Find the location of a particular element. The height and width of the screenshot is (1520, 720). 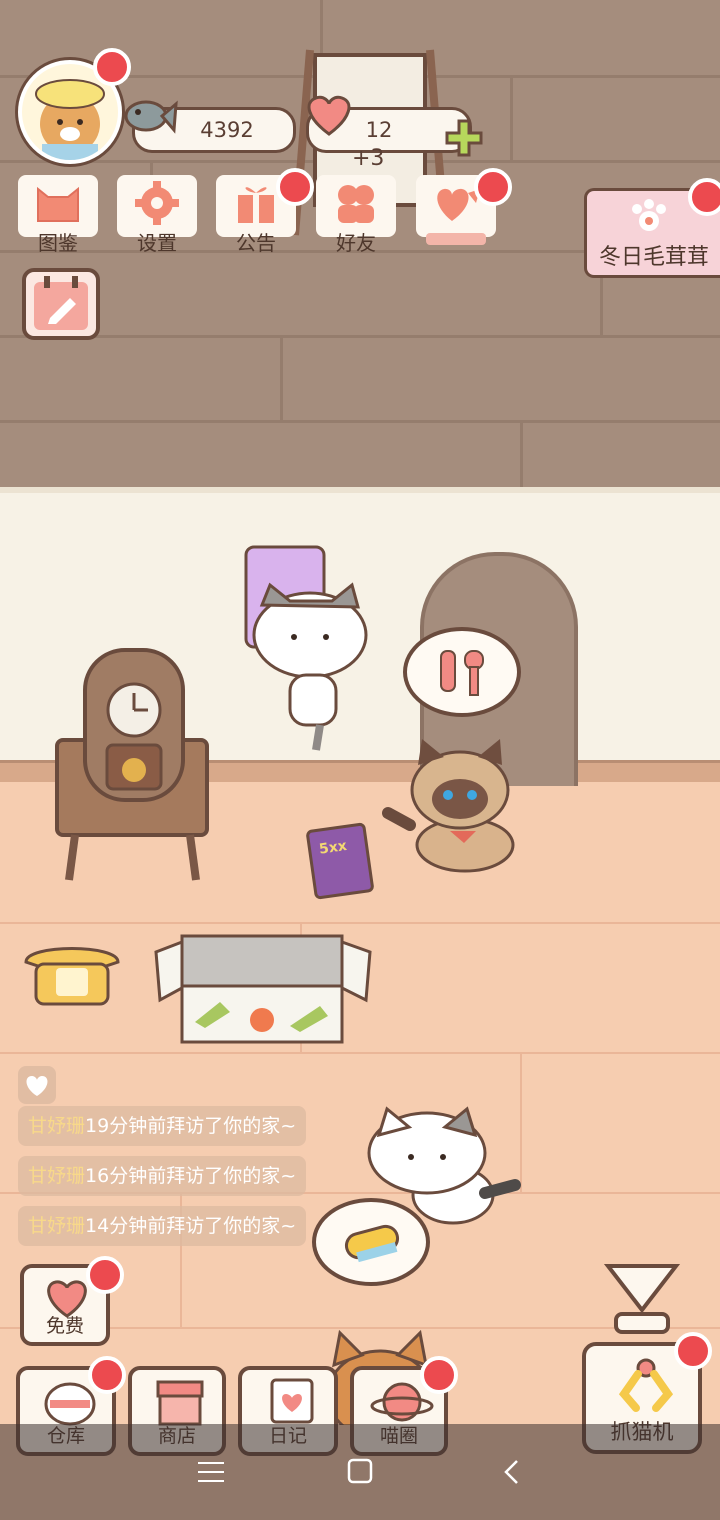

heart-outline-icon is located at coordinates (37, 1086).